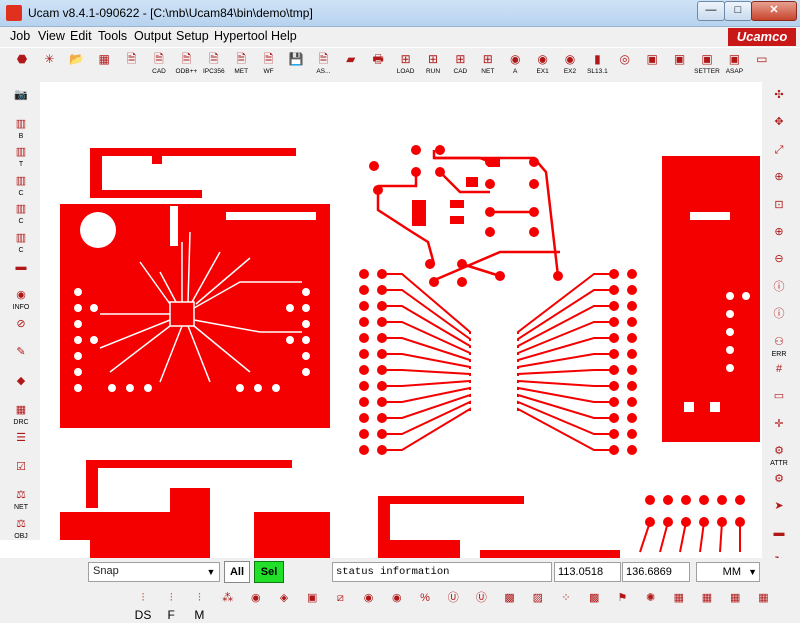 The height and width of the screenshot is (623, 800). I want to click on attr-button: ⚙ ATTR, so click(779, 454).